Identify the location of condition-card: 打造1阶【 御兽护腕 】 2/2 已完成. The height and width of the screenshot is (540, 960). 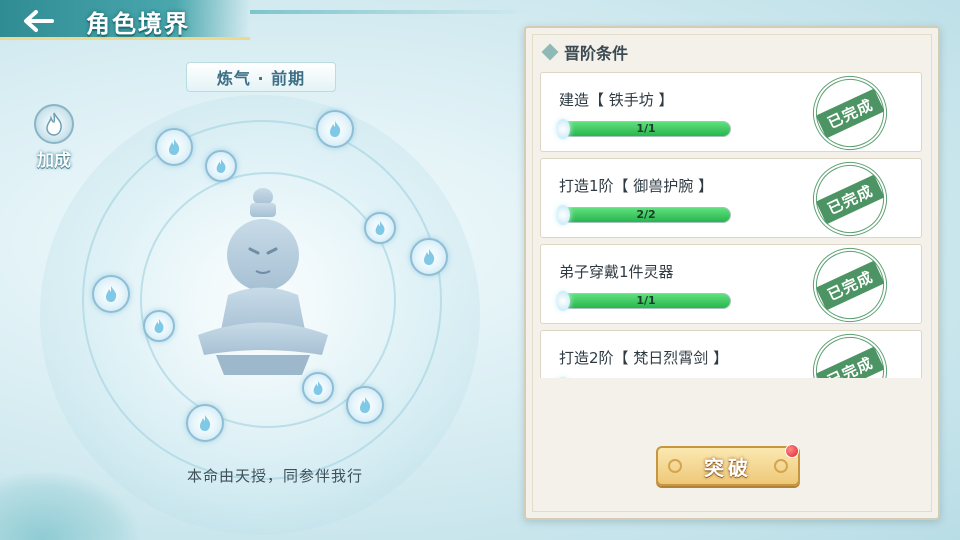
(731, 199).